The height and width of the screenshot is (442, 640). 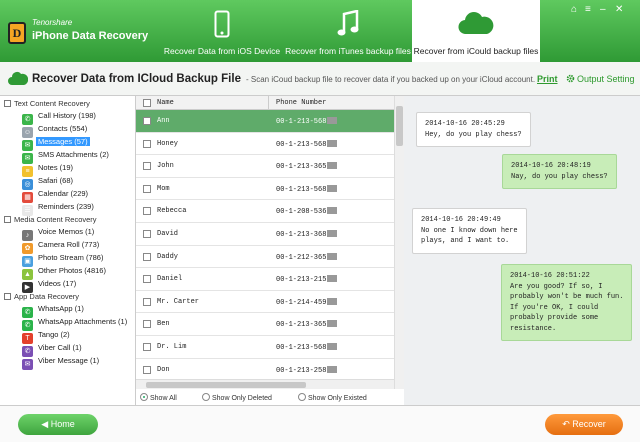 I want to click on vertical-scrollbar, so click(x=399, y=242).